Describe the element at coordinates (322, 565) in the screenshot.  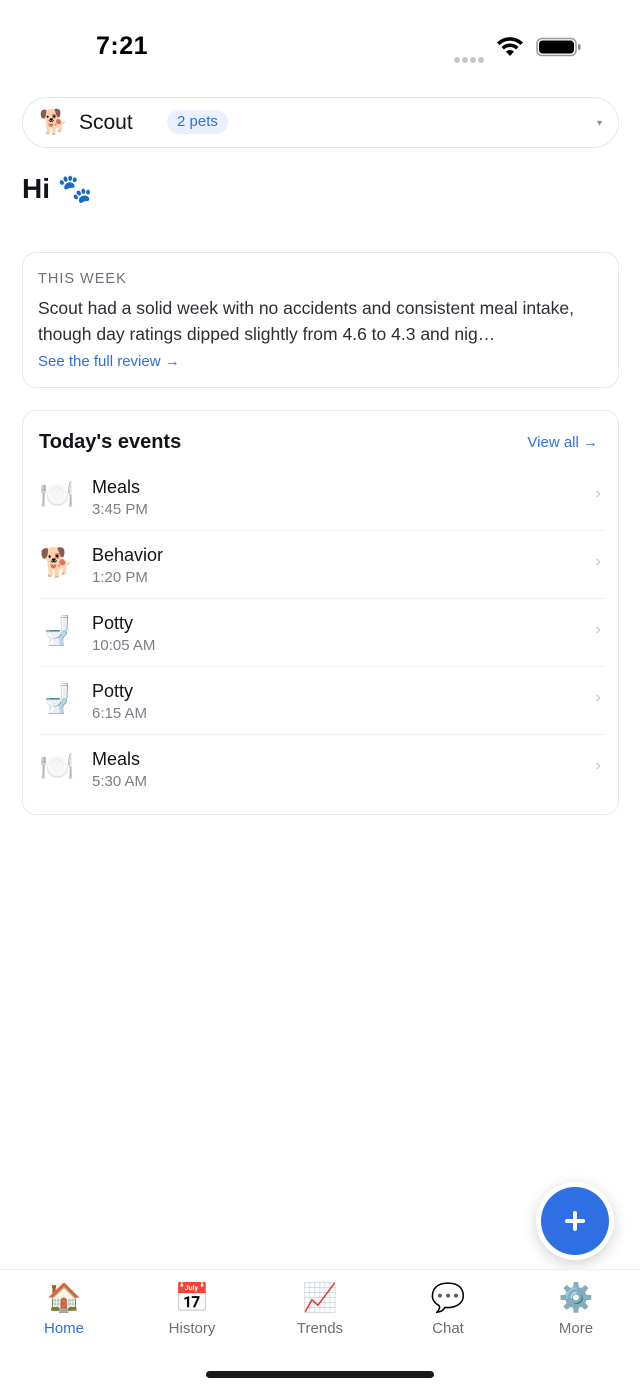
I see `event-row-behavior: 🐕 Behavior 1:20 PM ›` at that location.